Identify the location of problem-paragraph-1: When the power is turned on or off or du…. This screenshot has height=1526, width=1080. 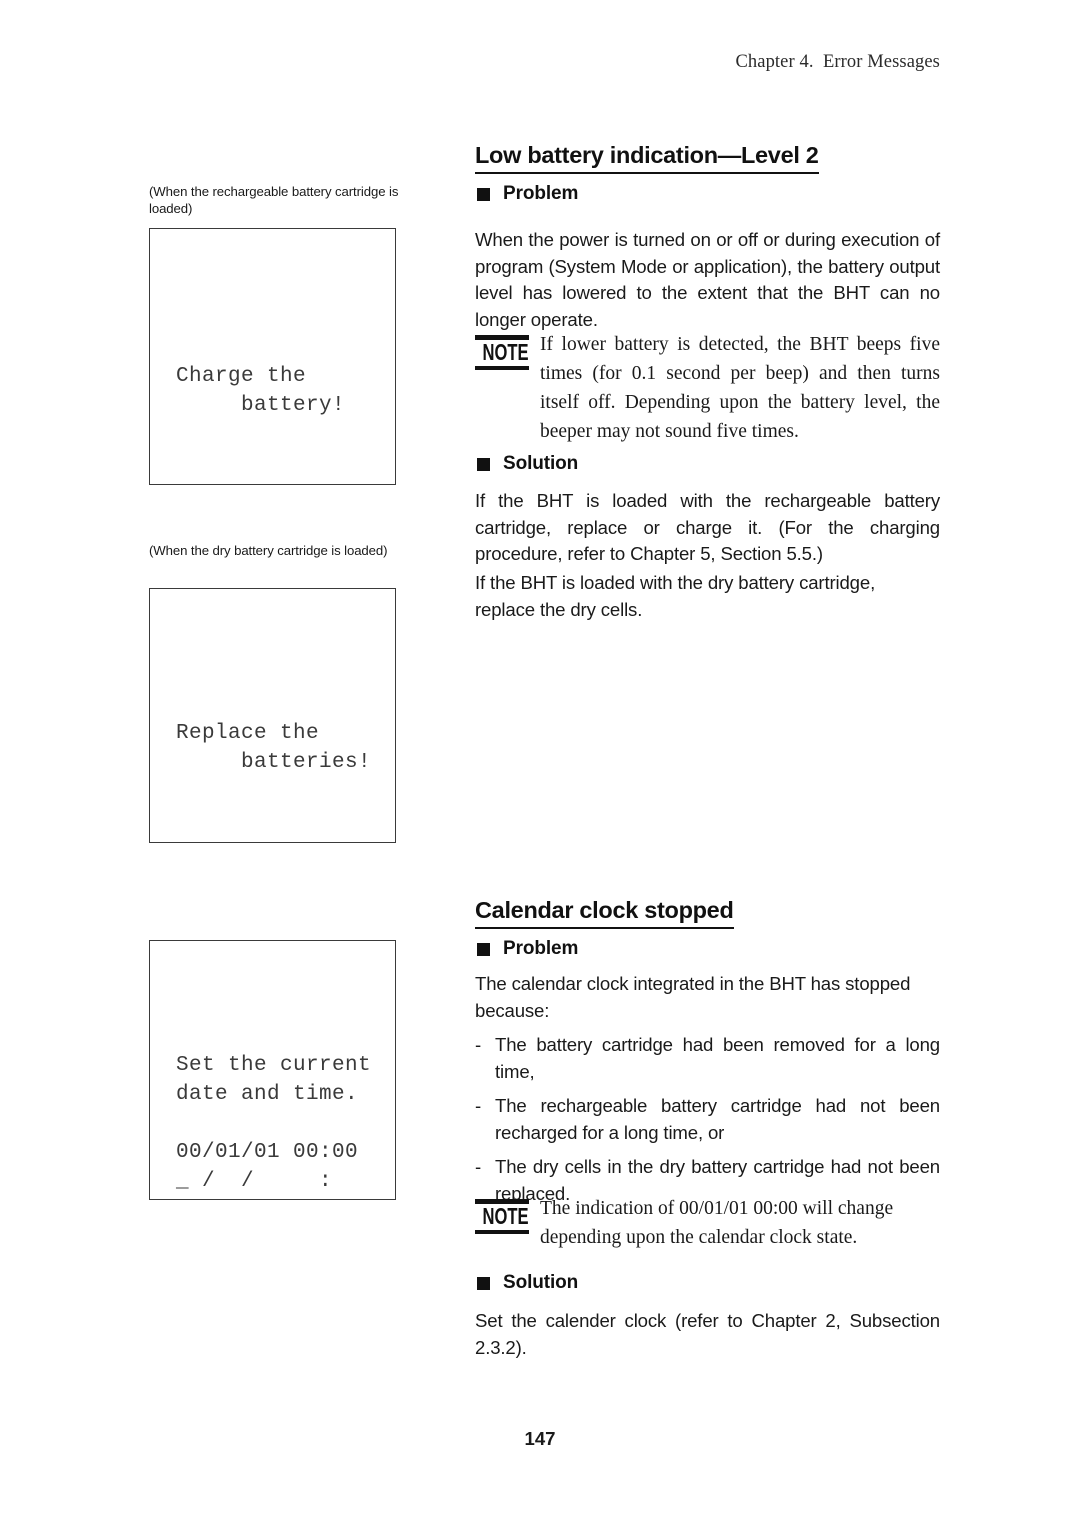
(707, 279).